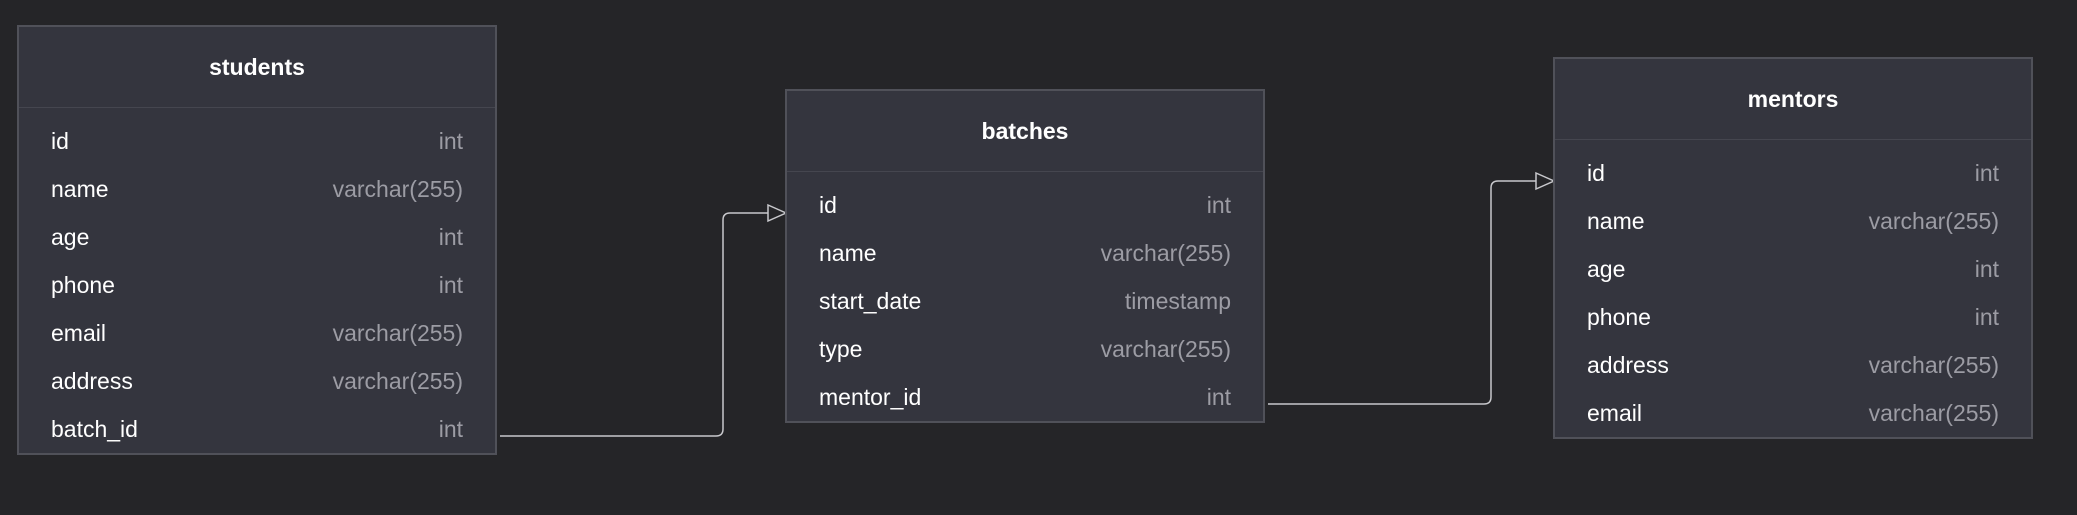  I want to click on column-row: mentor_id int, so click(1025, 397).